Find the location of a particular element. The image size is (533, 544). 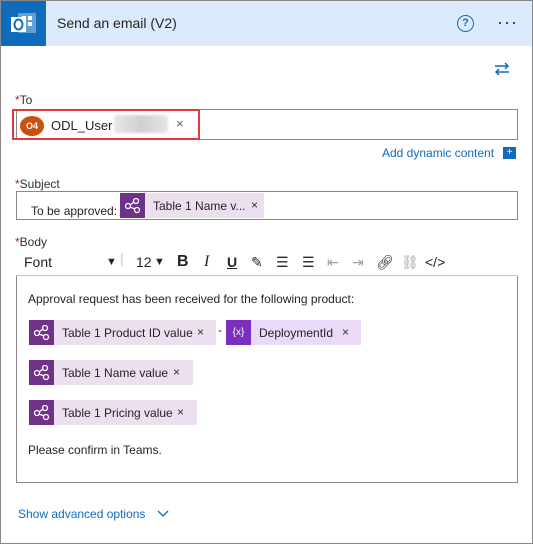

token-label: Table 1 Product ID value is located at coordinates (127, 333).